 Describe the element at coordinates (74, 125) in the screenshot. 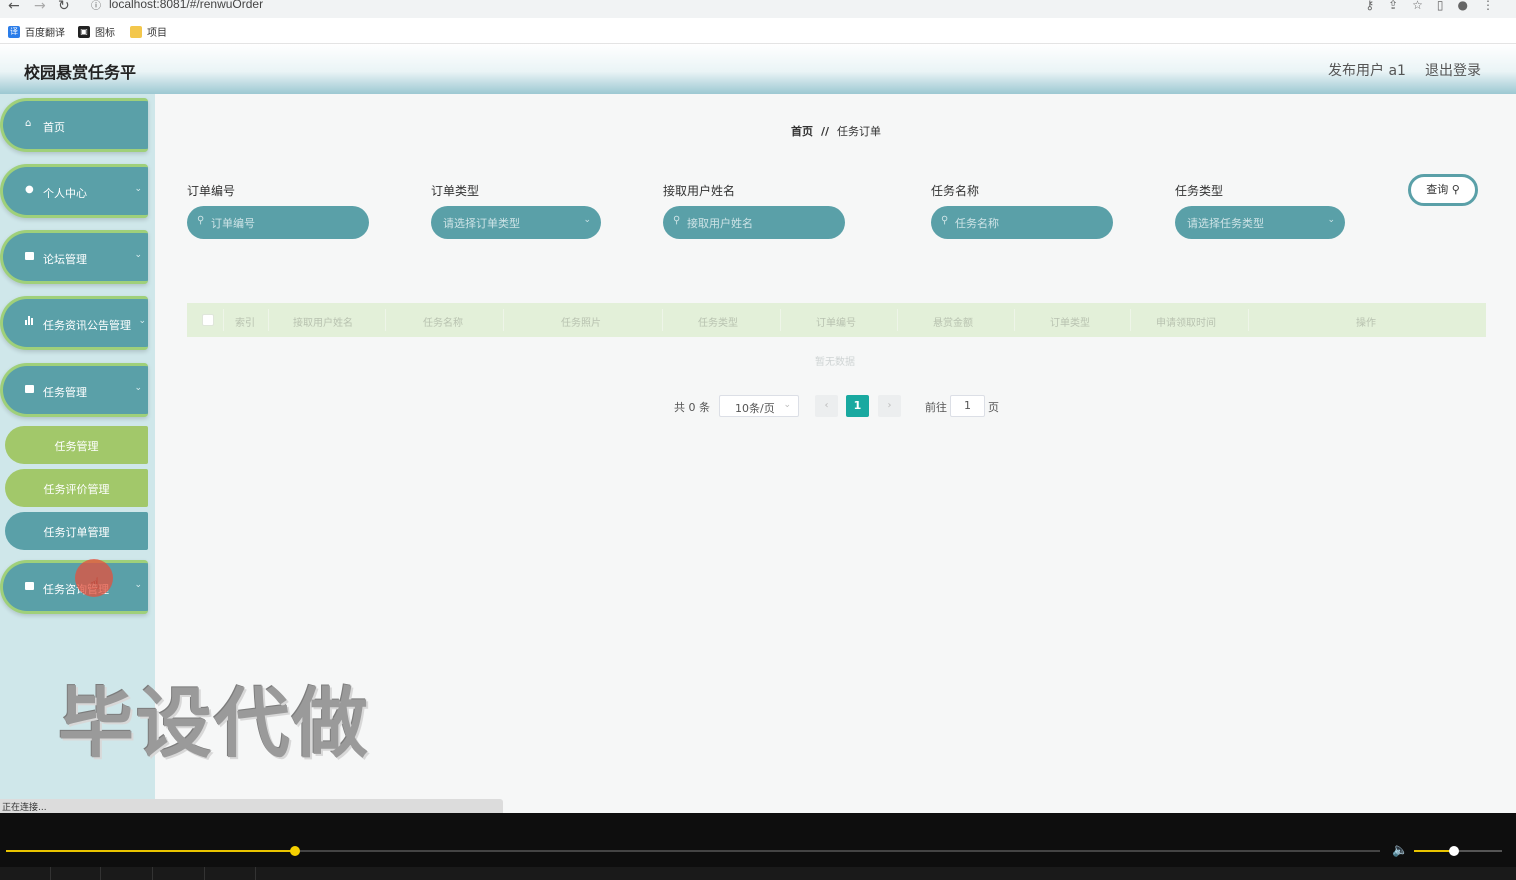

I see `sidebar-item-home: ⌂ 首页` at that location.